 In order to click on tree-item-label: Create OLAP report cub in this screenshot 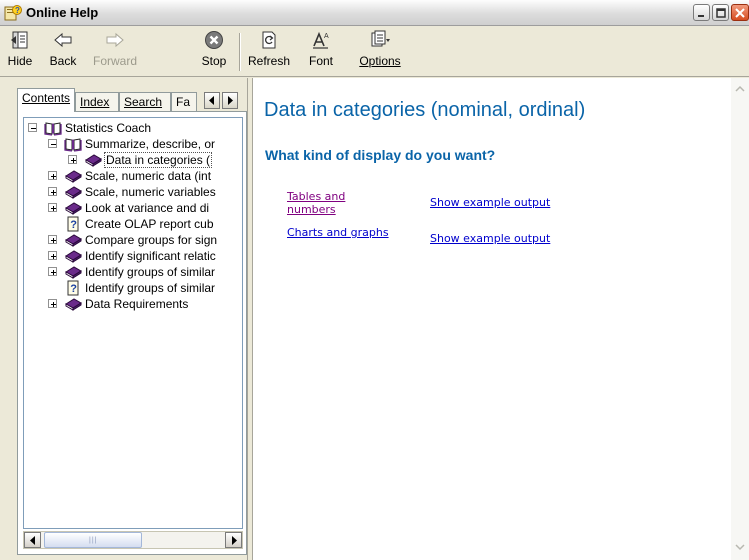, I will do `click(149, 224)`.